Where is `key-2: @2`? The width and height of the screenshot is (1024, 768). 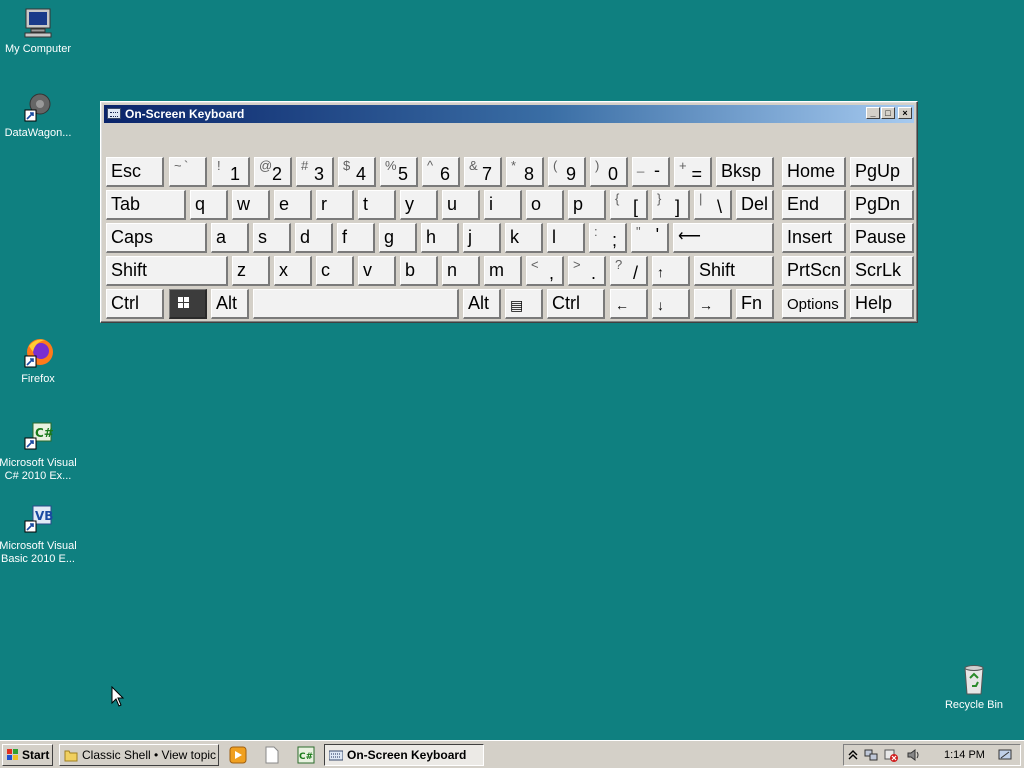 key-2: @2 is located at coordinates (273, 172).